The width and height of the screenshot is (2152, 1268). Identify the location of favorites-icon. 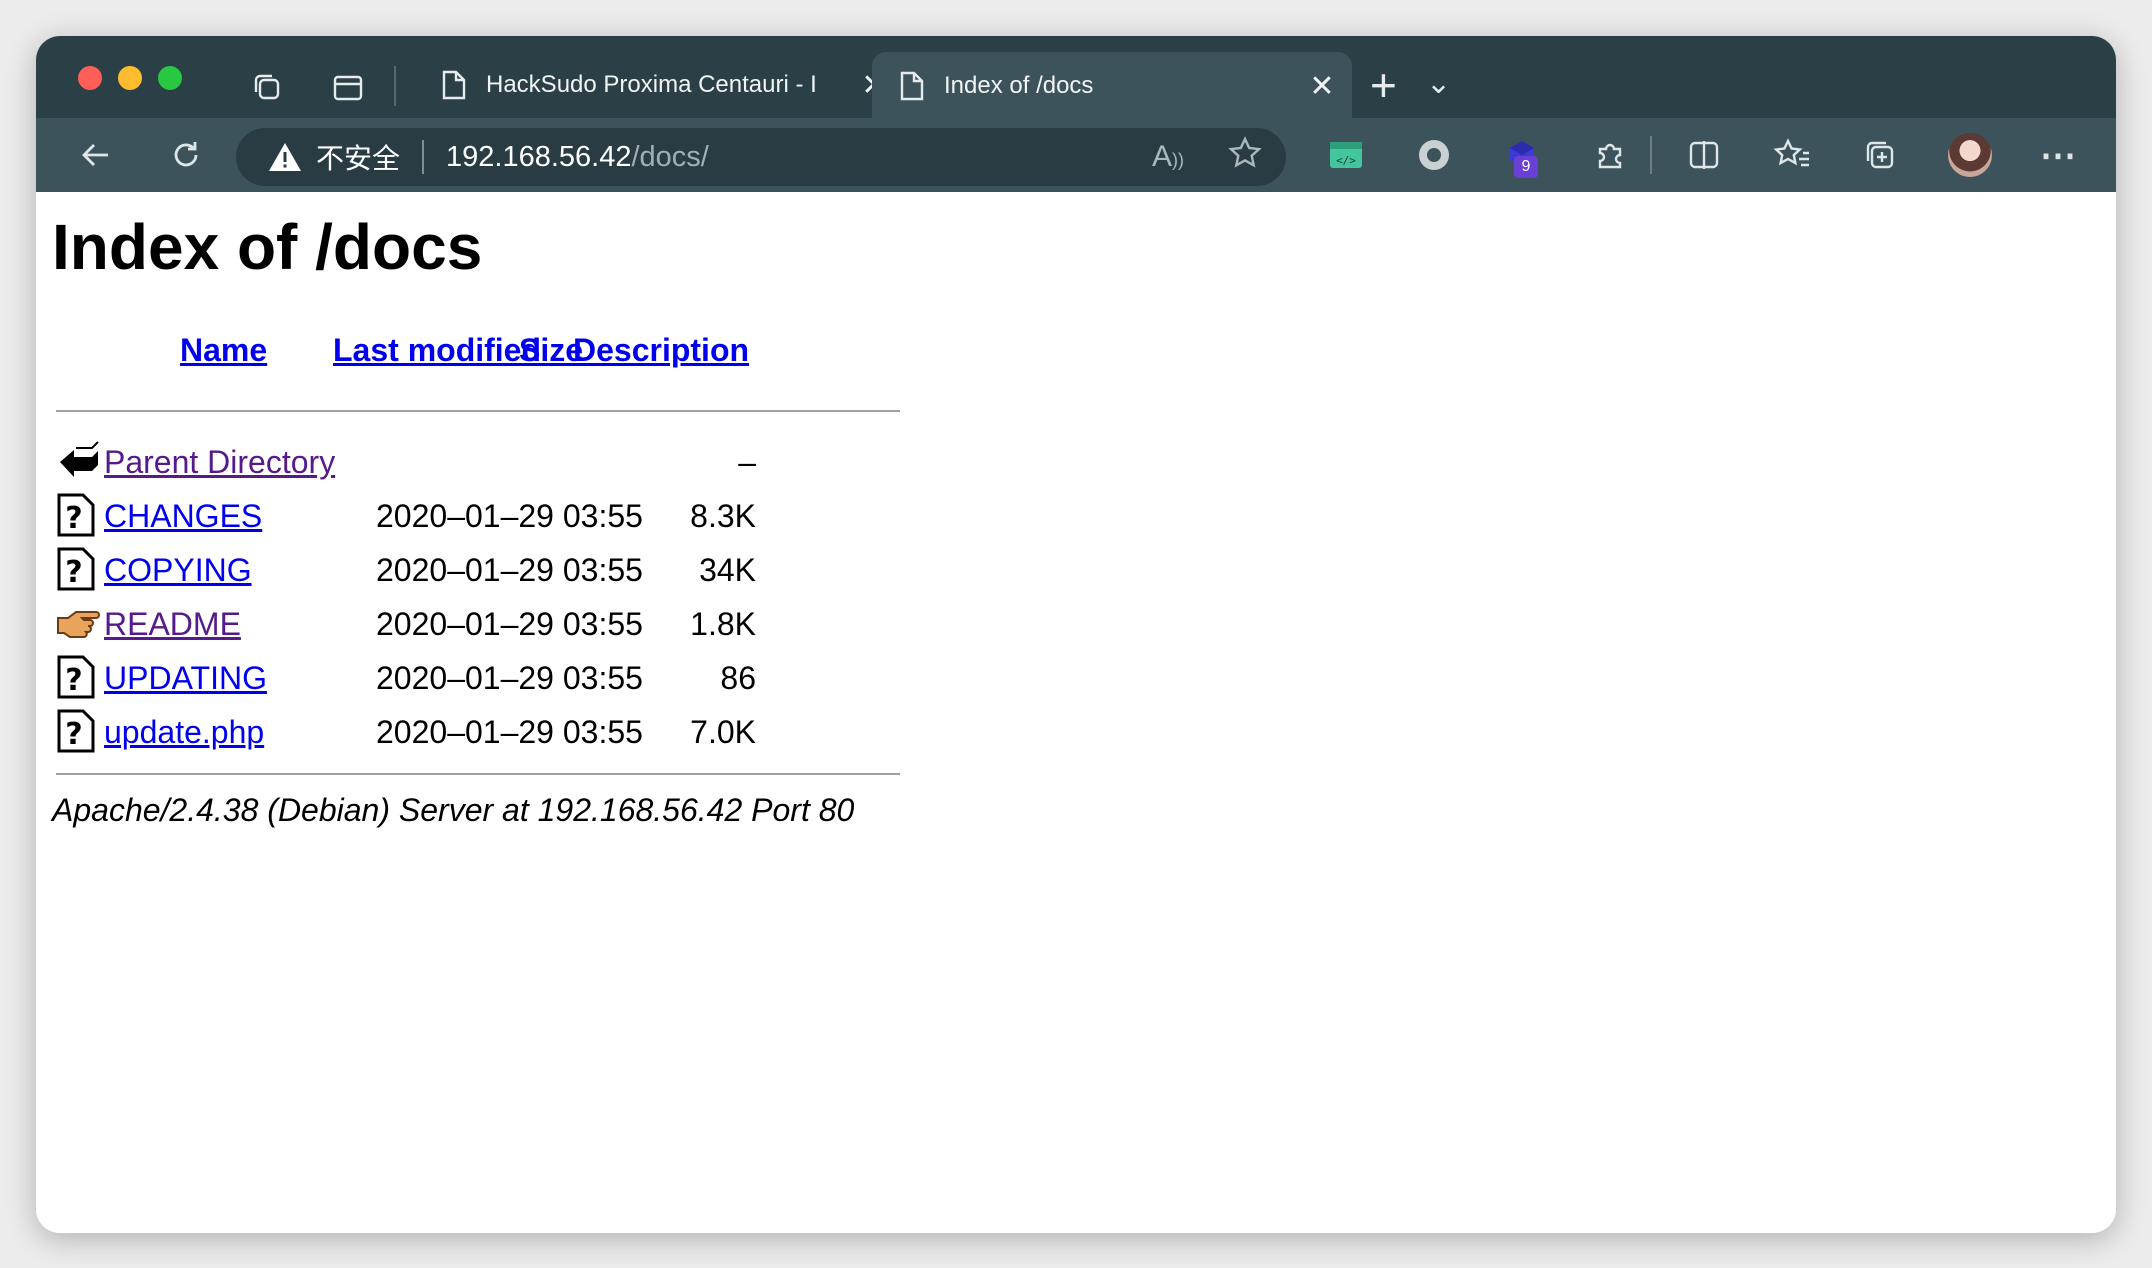
(1792, 155).